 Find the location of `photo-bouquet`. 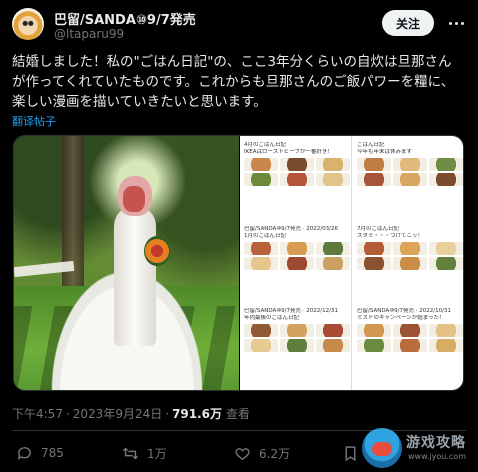

photo-bouquet is located at coordinates (157, 251).